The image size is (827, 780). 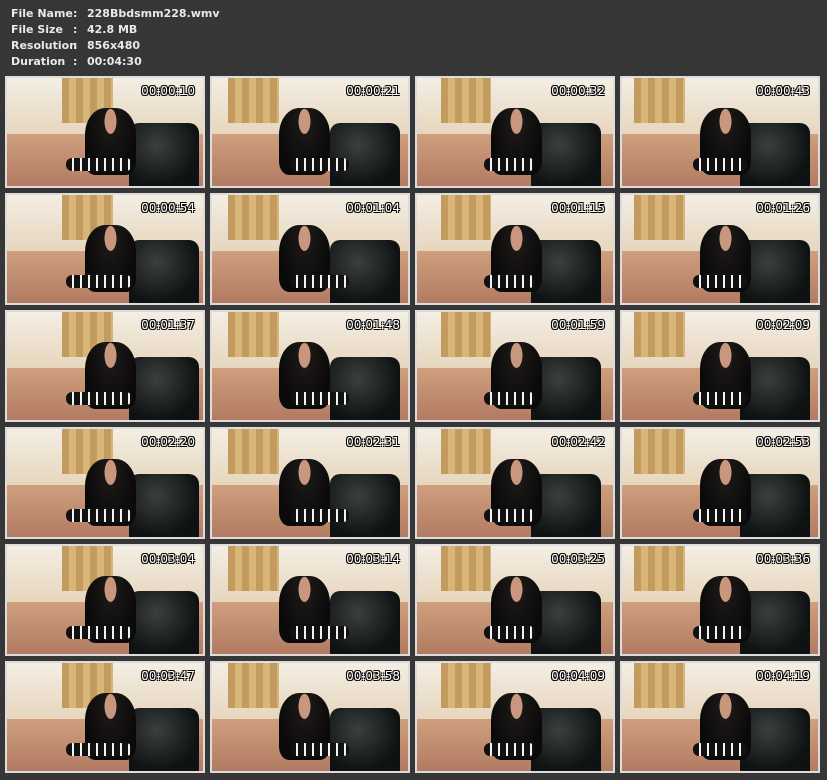 I want to click on timestamp-label: 00:02:42, so click(x=578, y=442).